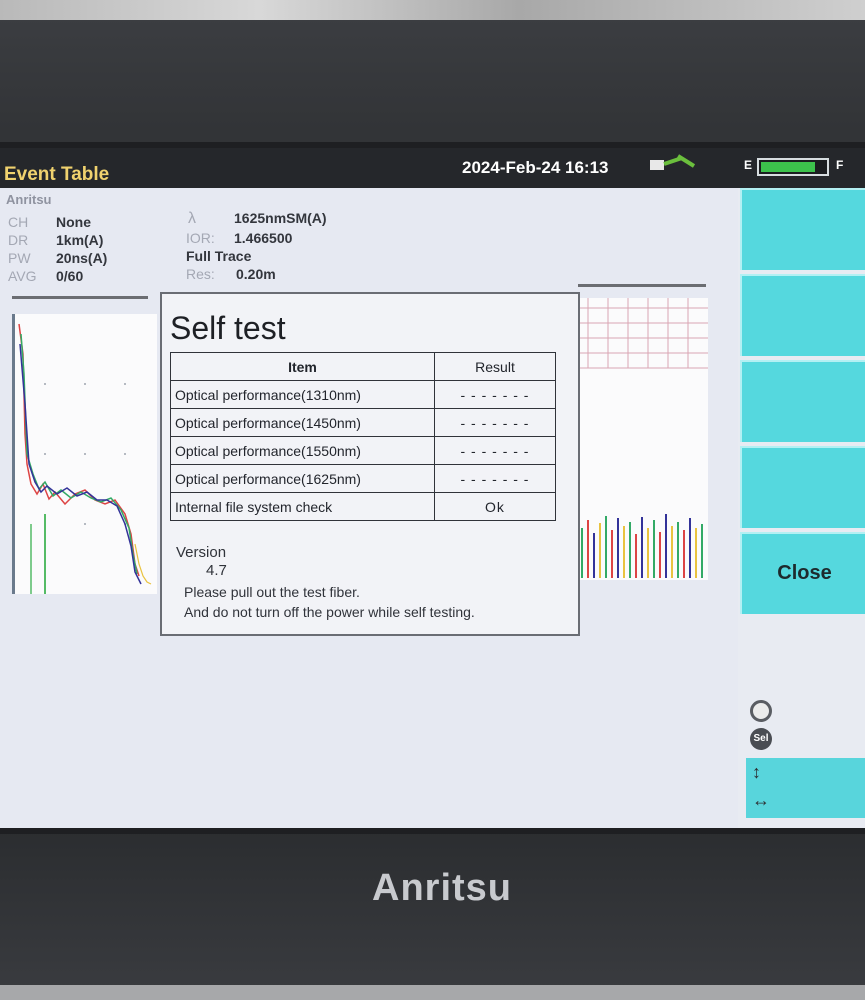  I want to click on datetime: 2024-Feb-24 16:13, so click(535, 167).